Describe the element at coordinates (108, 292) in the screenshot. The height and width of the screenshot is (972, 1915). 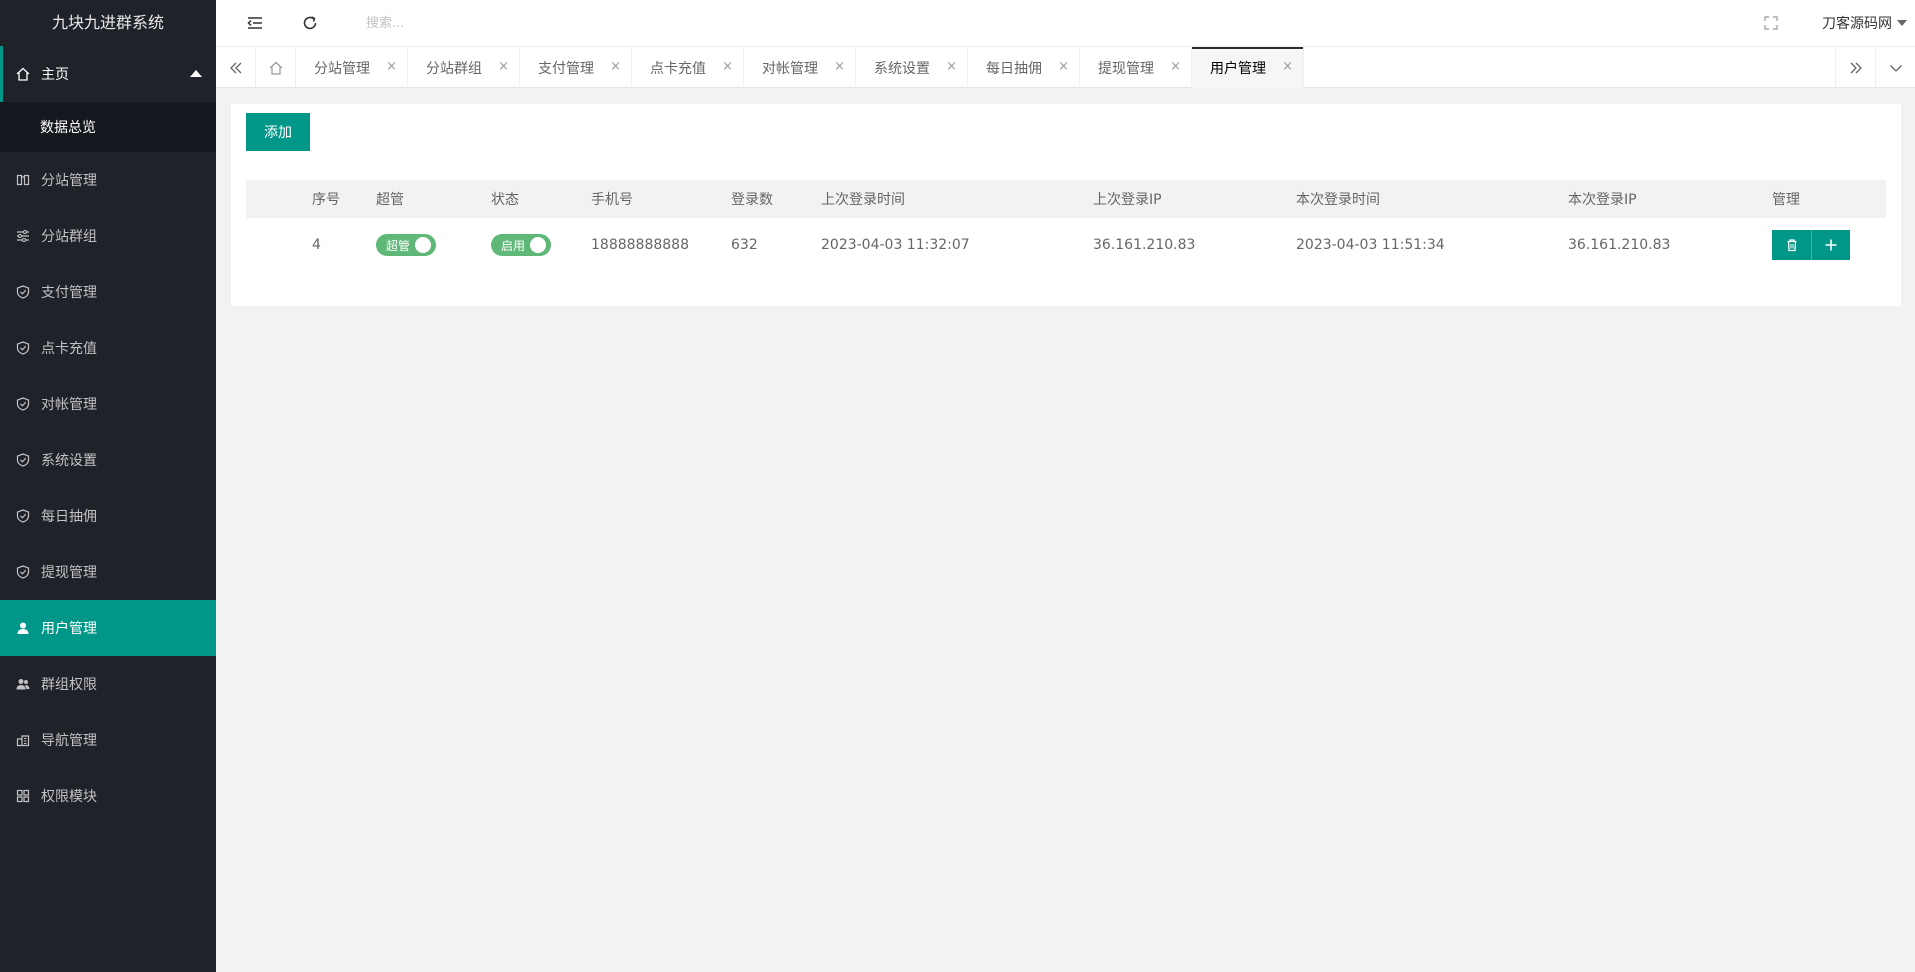
I see `sidebar-item-payment: 支付管理` at that location.